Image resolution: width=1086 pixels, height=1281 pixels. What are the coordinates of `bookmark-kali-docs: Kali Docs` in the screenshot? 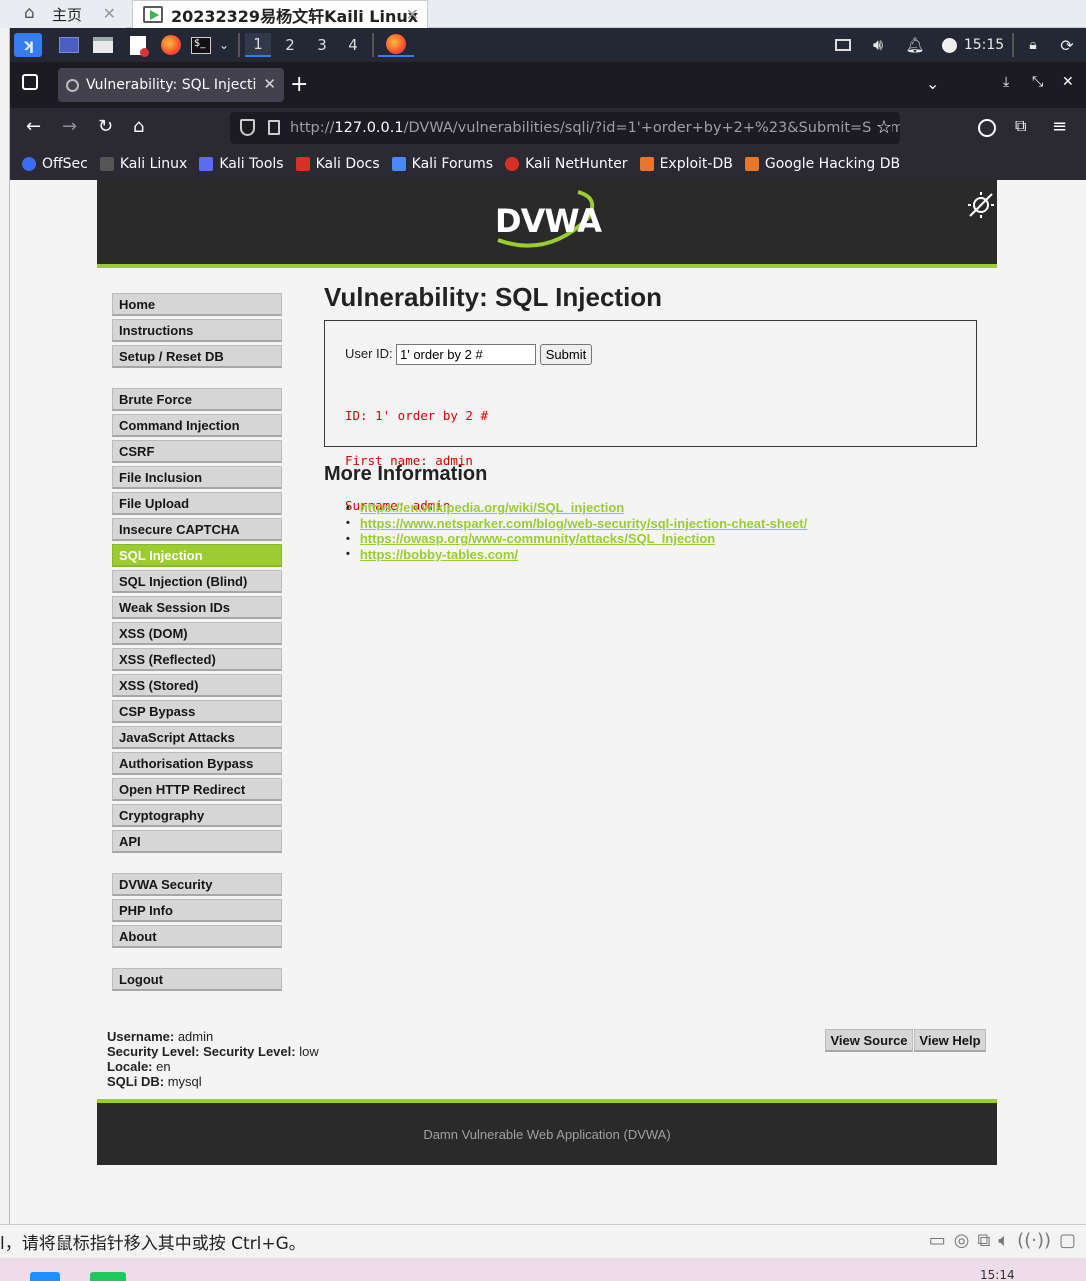 It's located at (337, 164).